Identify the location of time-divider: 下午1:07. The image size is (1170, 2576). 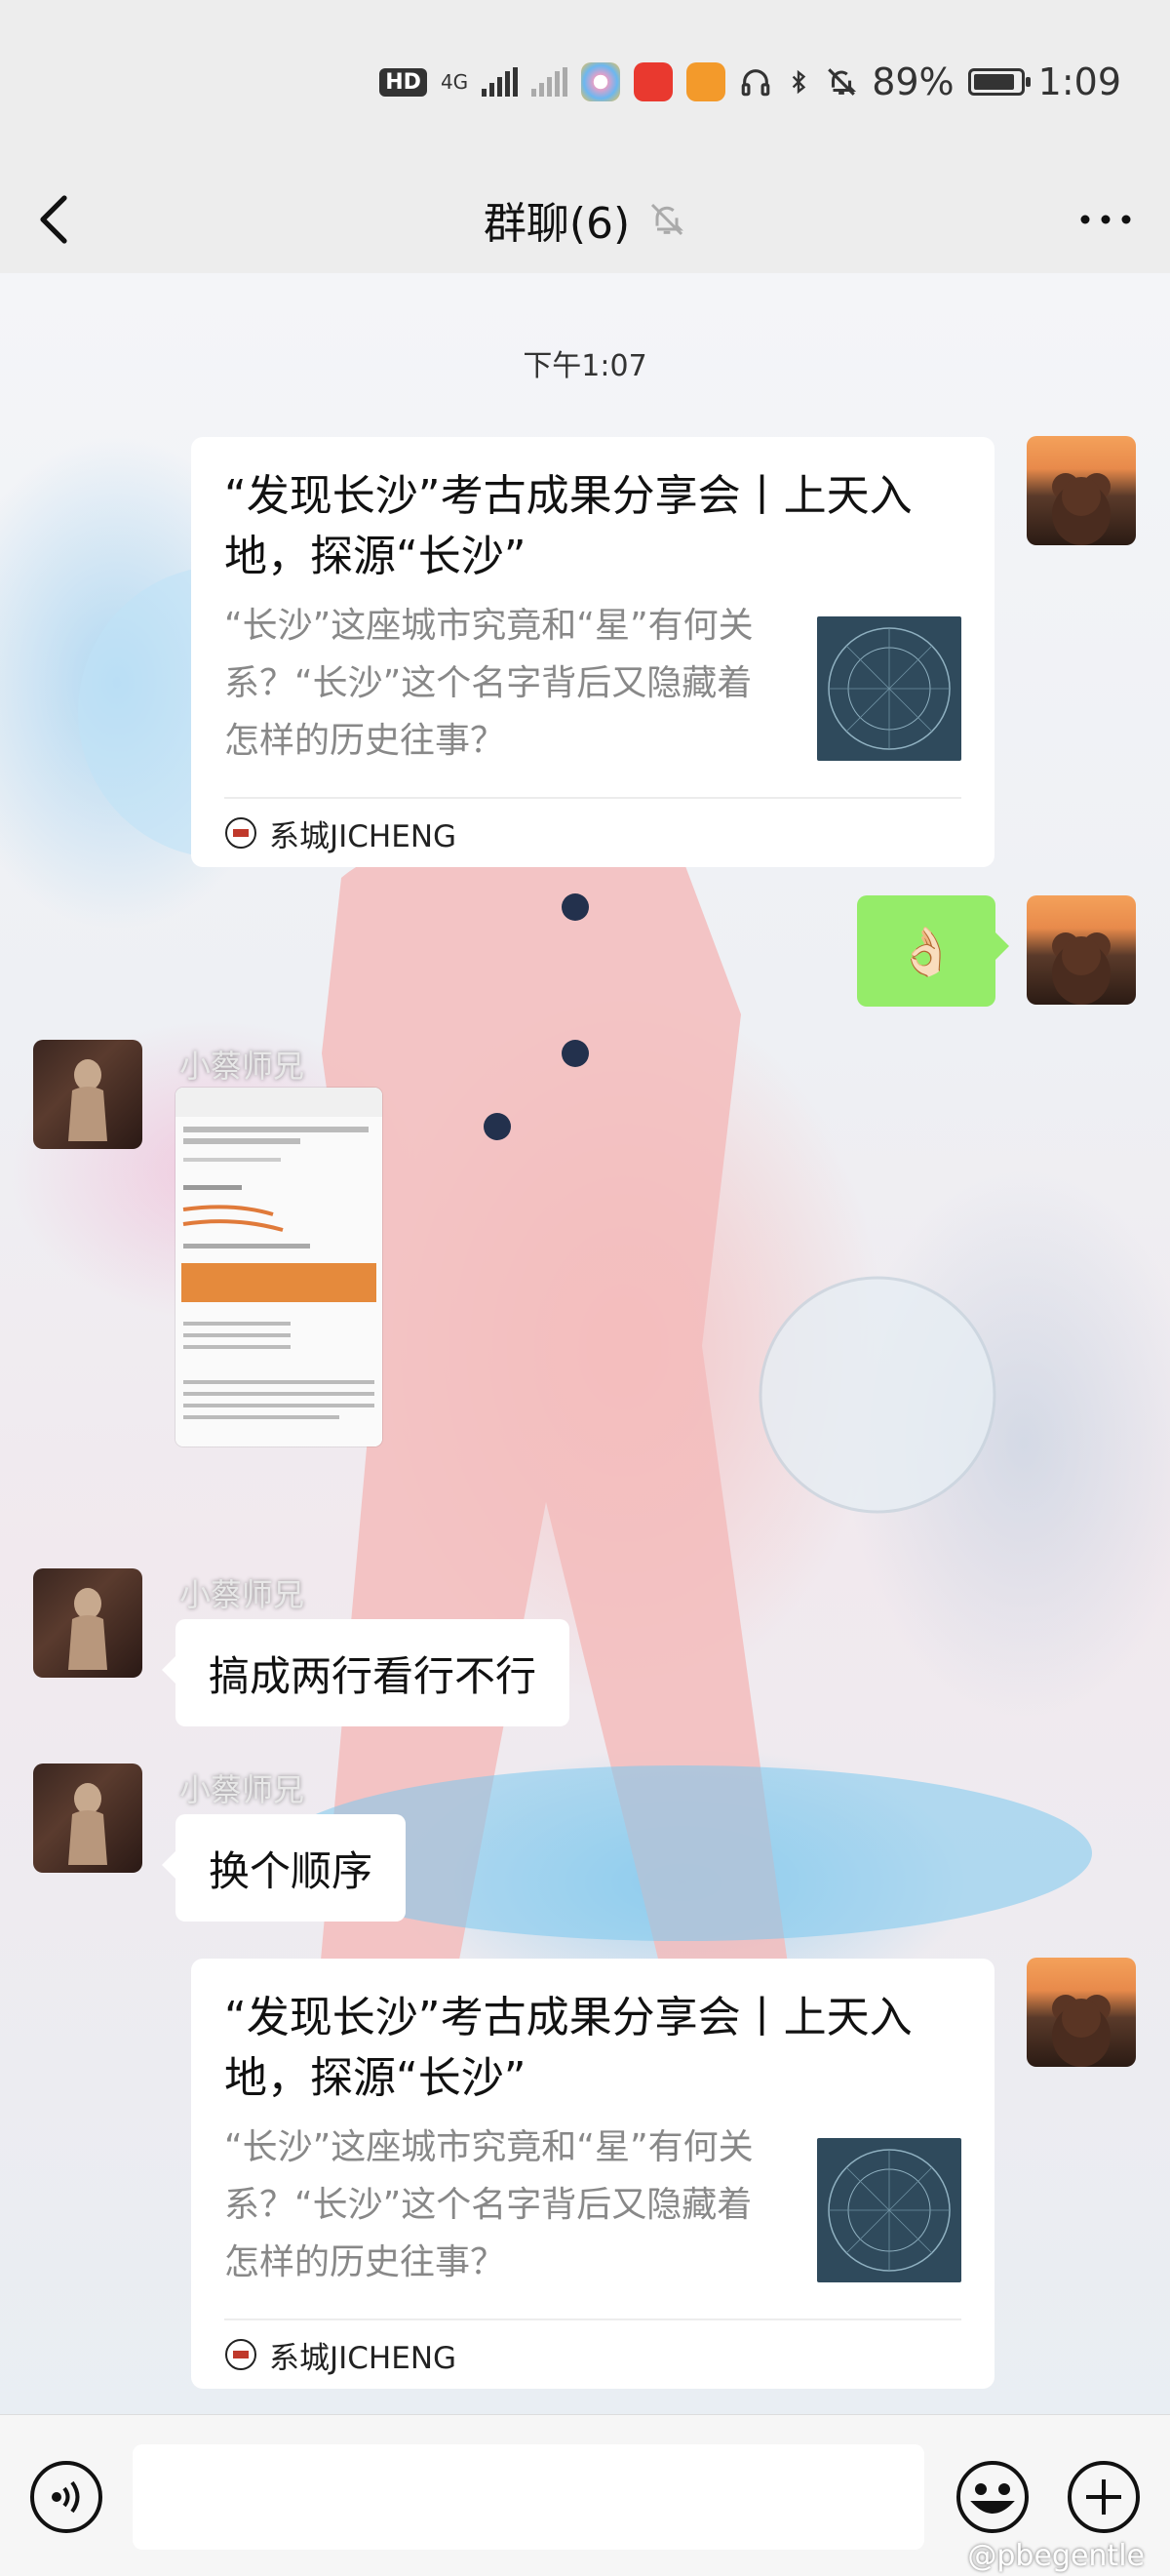
(585, 366).